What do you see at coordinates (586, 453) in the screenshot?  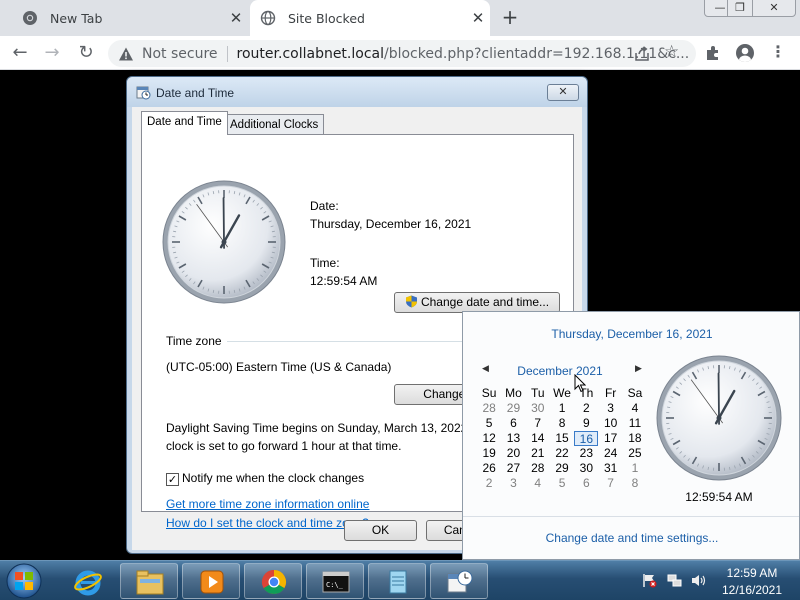 I see `calendar-day: 23` at bounding box center [586, 453].